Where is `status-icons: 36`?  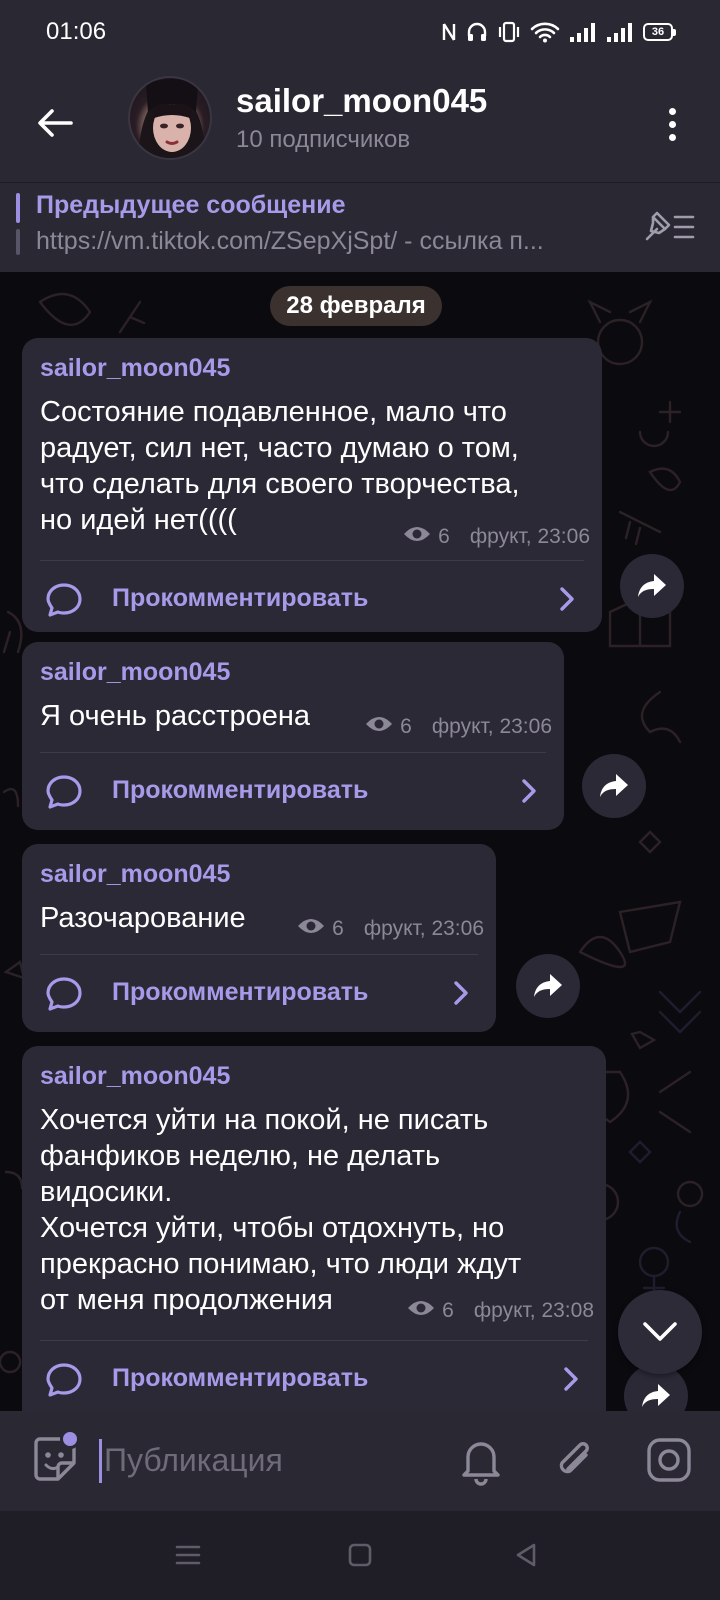
status-icons: 36 is located at coordinates (558, 32).